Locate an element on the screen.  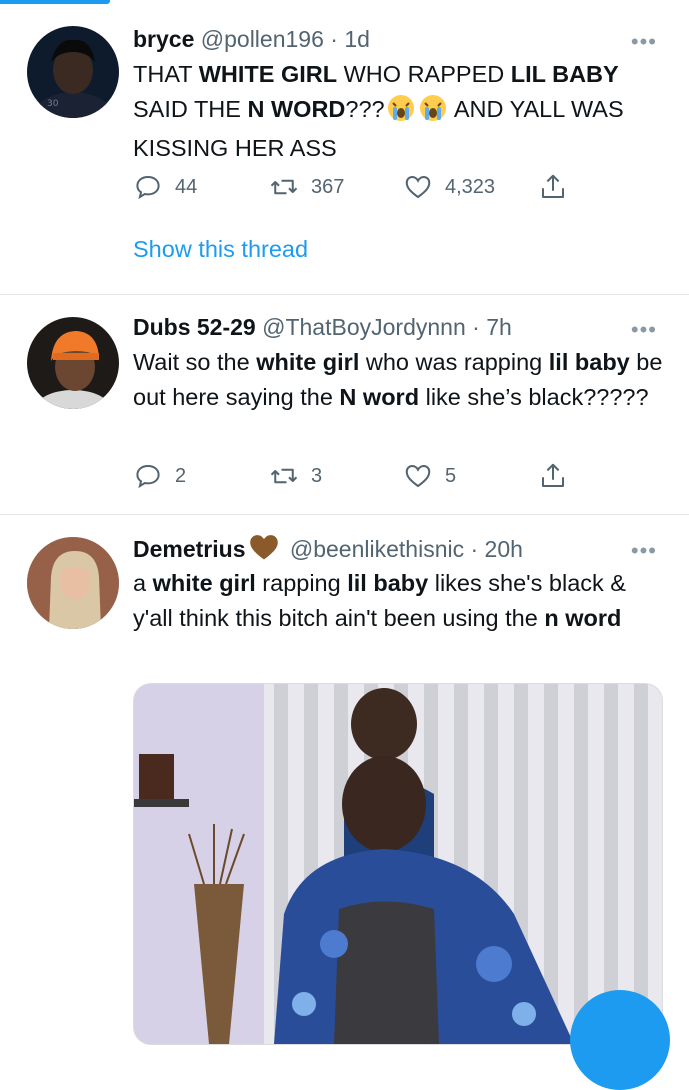
tweet-header: Demetrius @beenlikethisnic · 20h is located at coordinates (328, 548).